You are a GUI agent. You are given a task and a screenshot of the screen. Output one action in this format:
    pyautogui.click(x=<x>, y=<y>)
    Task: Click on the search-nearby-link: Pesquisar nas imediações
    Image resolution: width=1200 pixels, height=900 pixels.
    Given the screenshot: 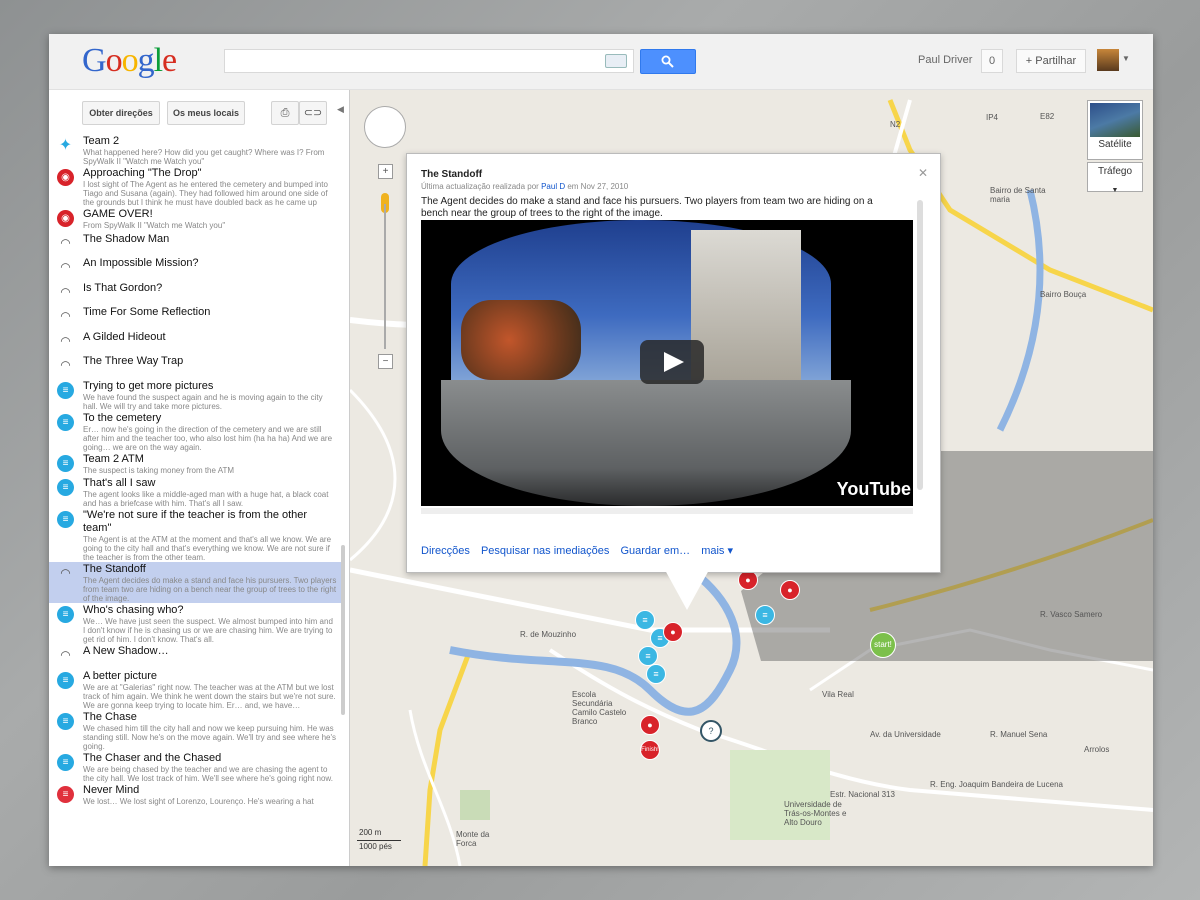 What is the action you would take?
    pyautogui.click(x=545, y=551)
    